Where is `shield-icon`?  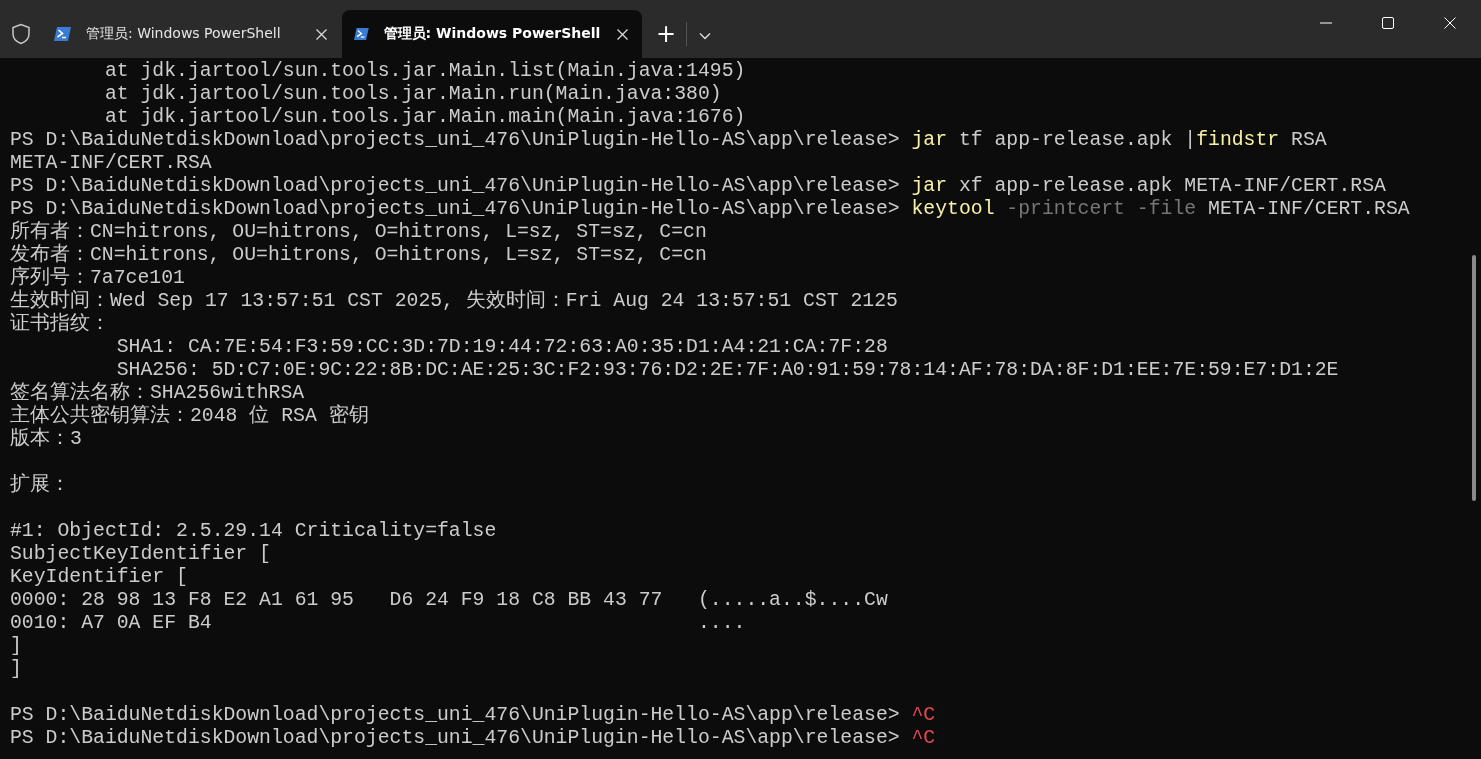
shield-icon is located at coordinates (21, 34).